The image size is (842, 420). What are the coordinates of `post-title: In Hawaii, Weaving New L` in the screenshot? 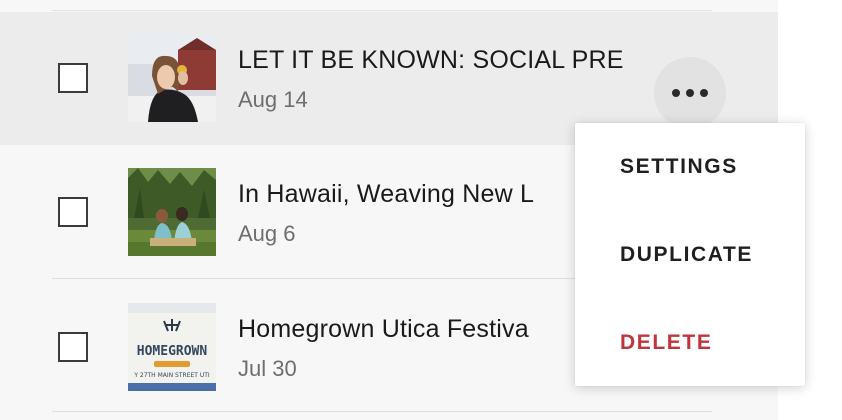 It's located at (403, 194).